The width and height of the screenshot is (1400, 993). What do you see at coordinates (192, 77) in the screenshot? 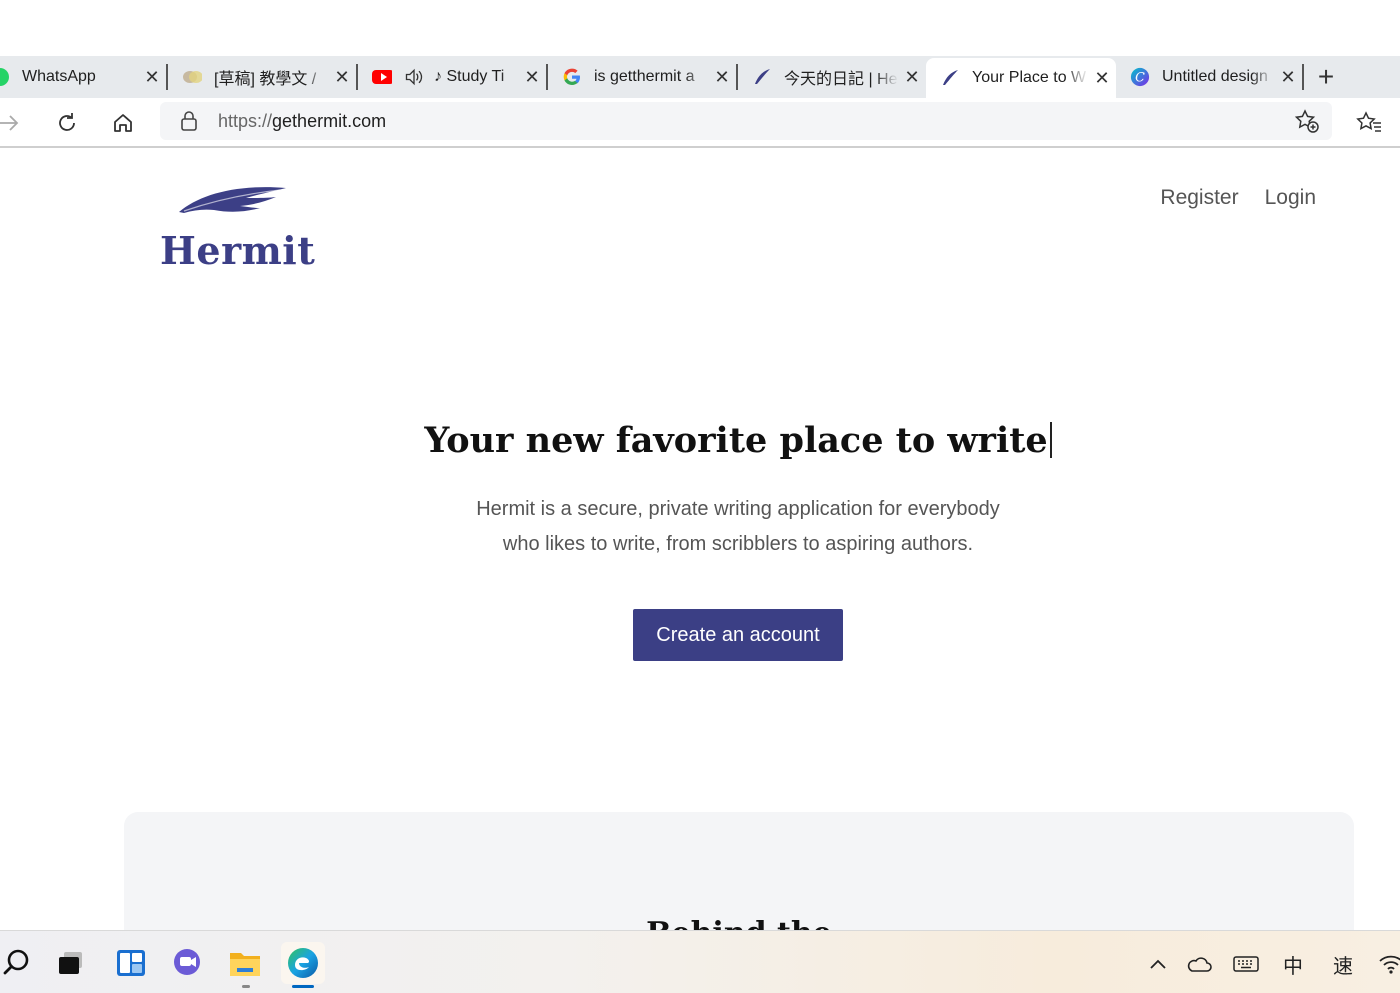
I see `drafts-icon` at bounding box center [192, 77].